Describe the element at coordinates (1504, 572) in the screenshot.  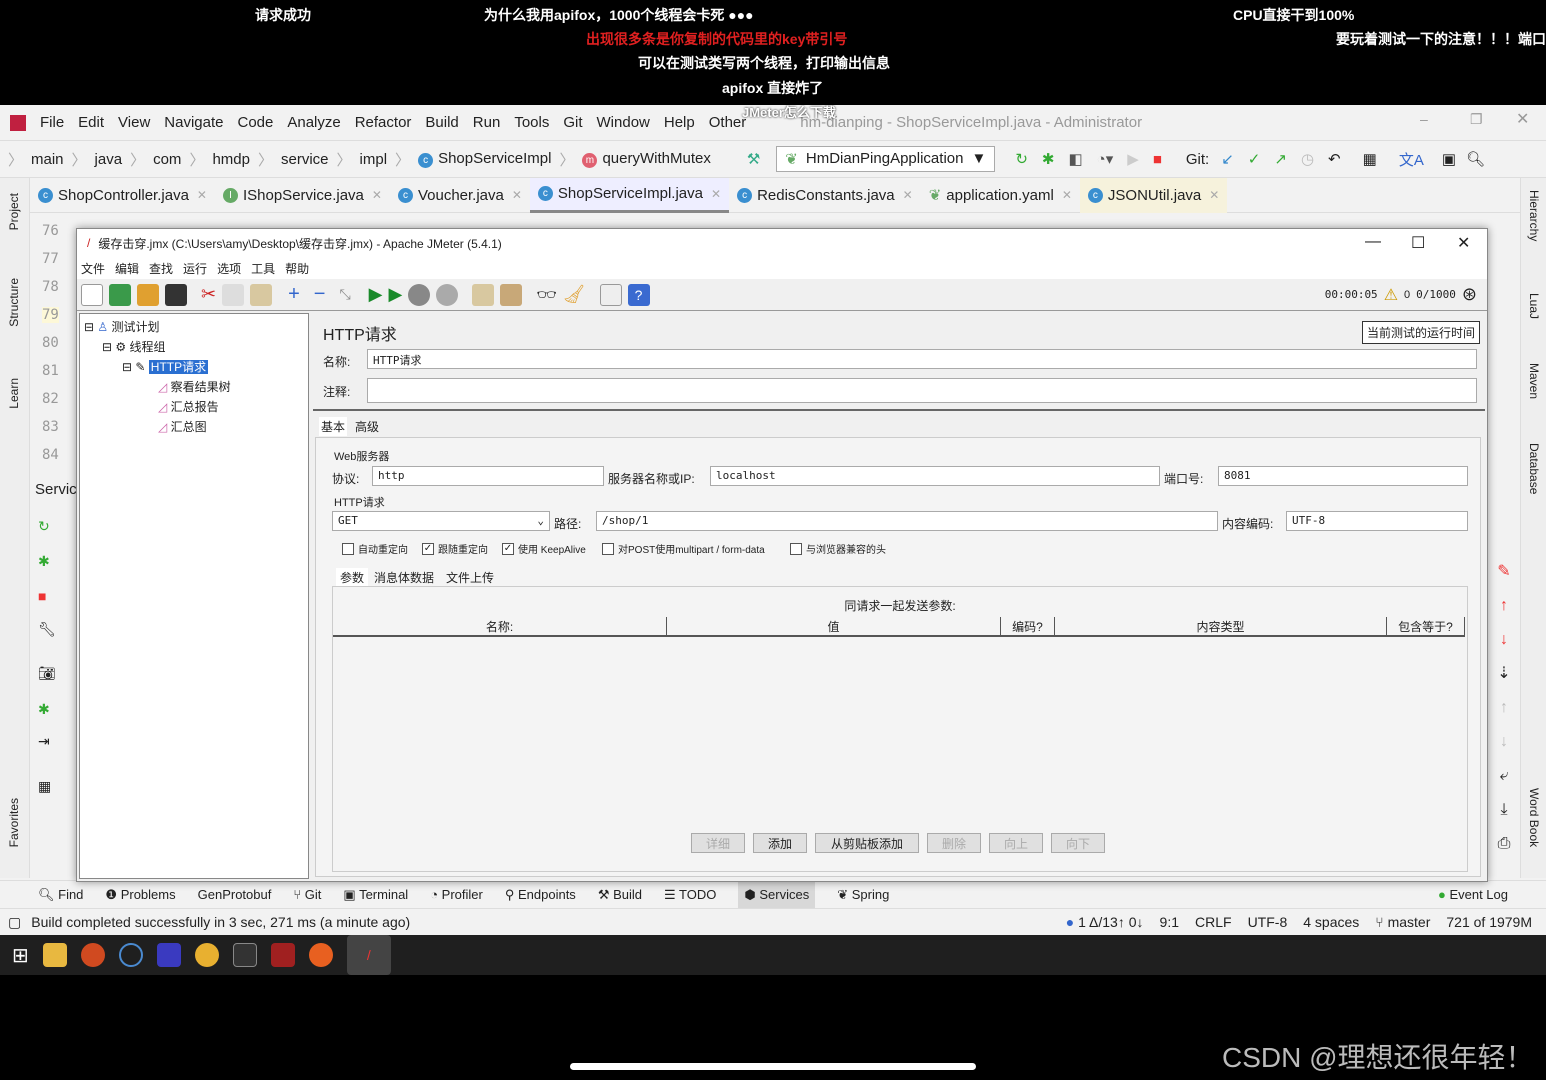
I see `clear-icon: ✎` at that location.